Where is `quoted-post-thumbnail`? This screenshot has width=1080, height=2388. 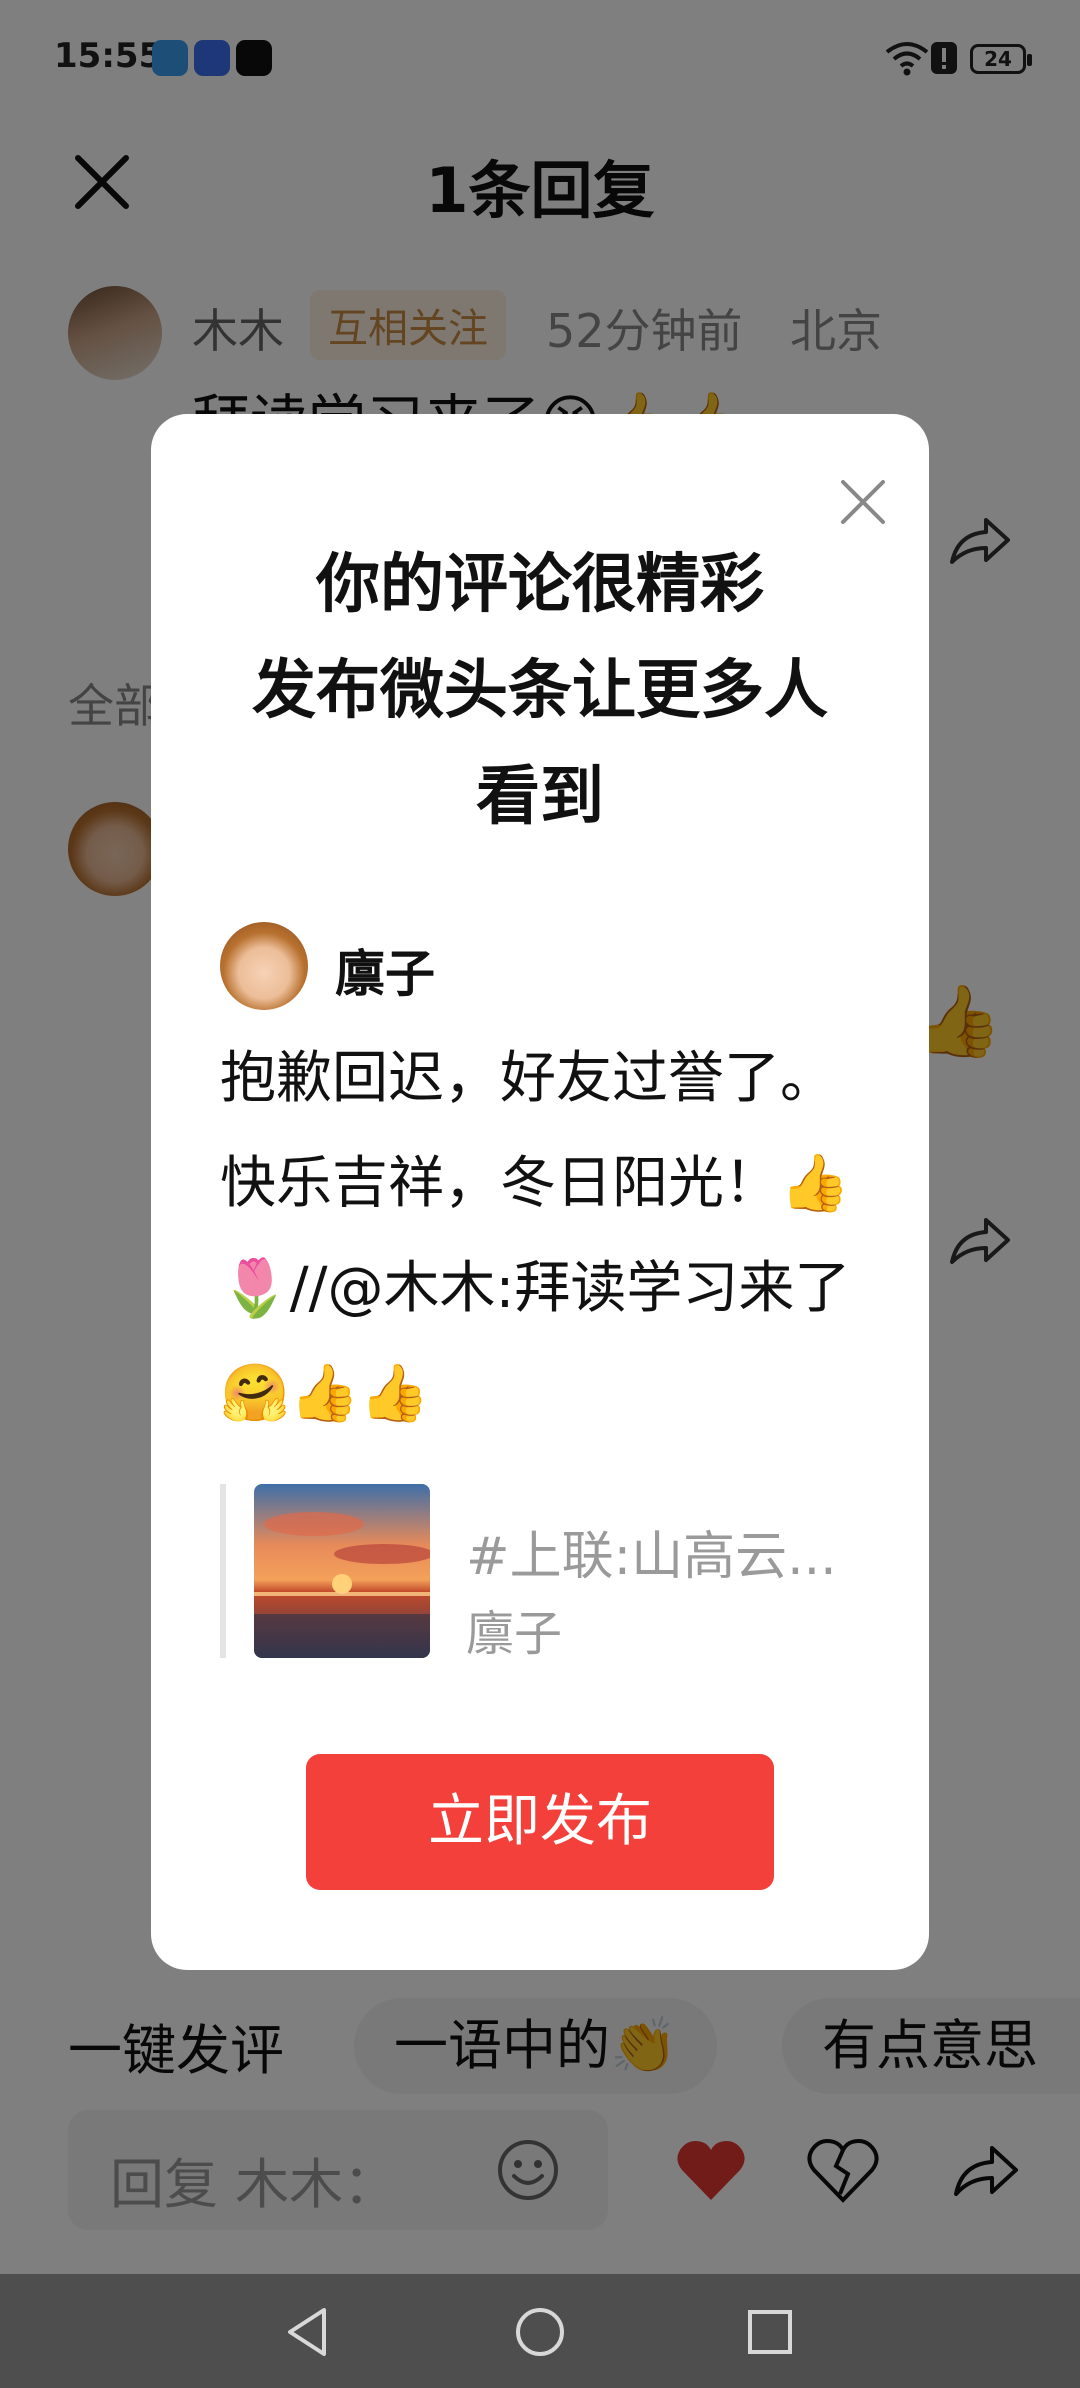
quoted-post-thumbnail is located at coordinates (342, 1571).